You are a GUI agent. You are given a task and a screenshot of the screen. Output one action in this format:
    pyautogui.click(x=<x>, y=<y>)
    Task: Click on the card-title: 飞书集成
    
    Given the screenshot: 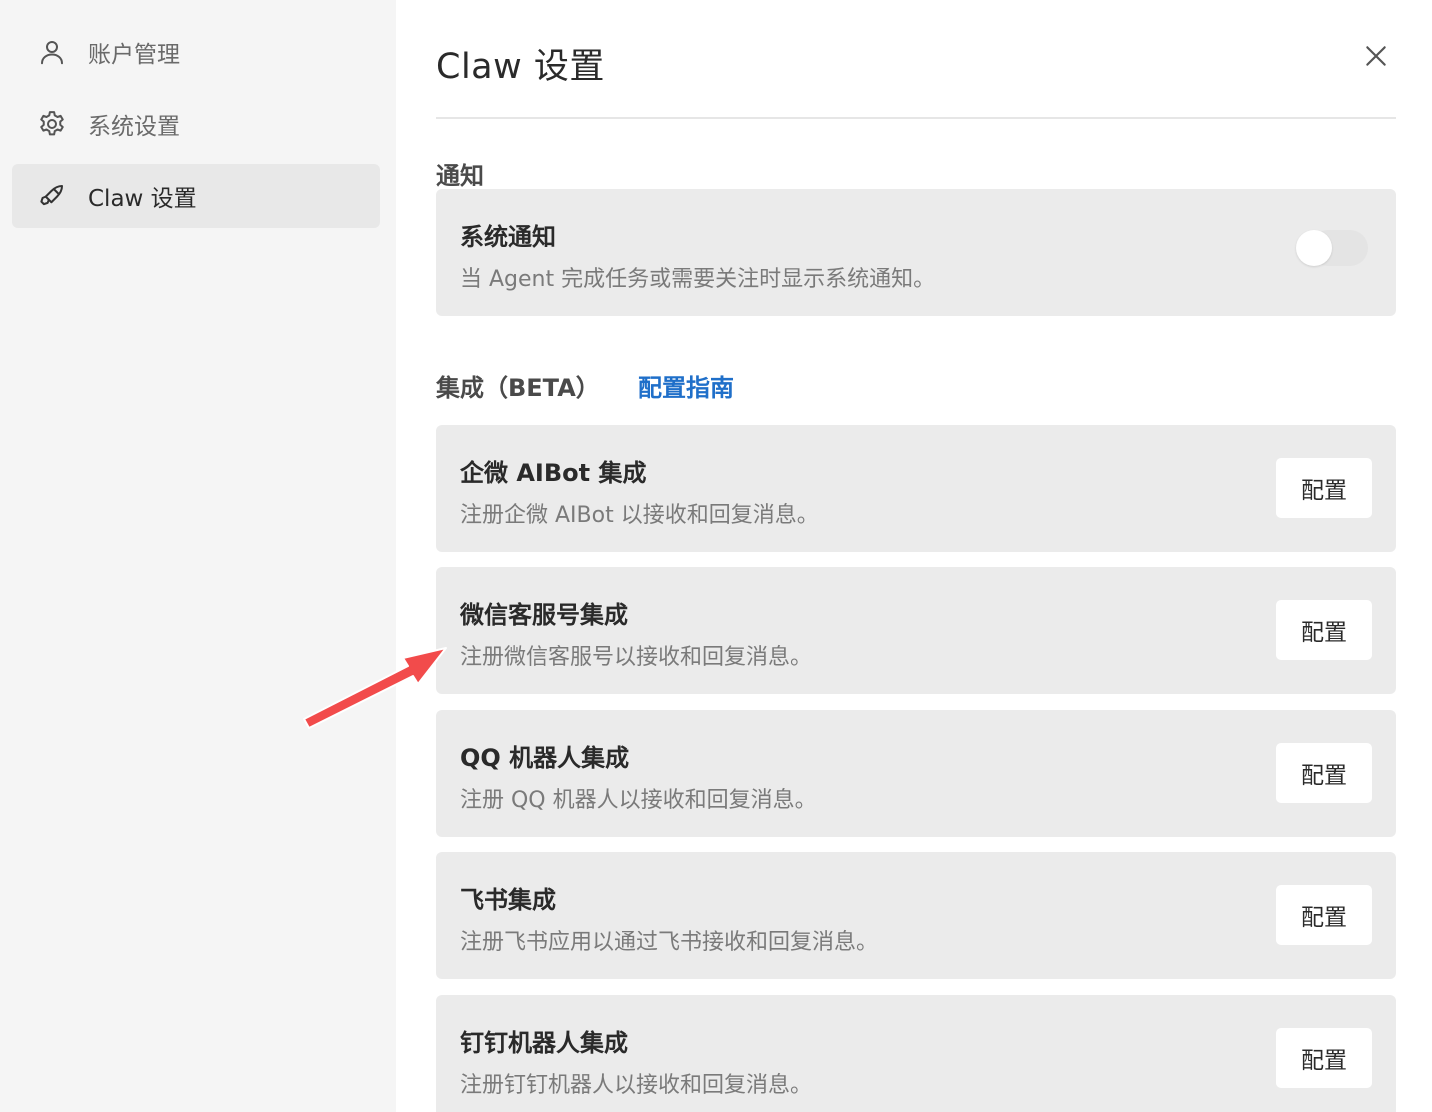 What is the action you would take?
    pyautogui.click(x=508, y=900)
    